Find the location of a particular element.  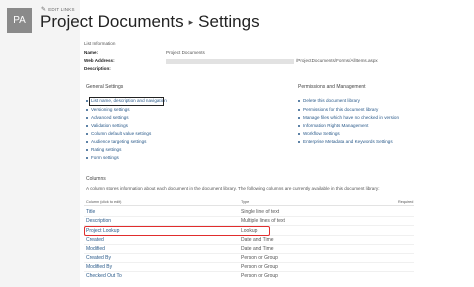

redacted-url-block is located at coordinates (230, 61).